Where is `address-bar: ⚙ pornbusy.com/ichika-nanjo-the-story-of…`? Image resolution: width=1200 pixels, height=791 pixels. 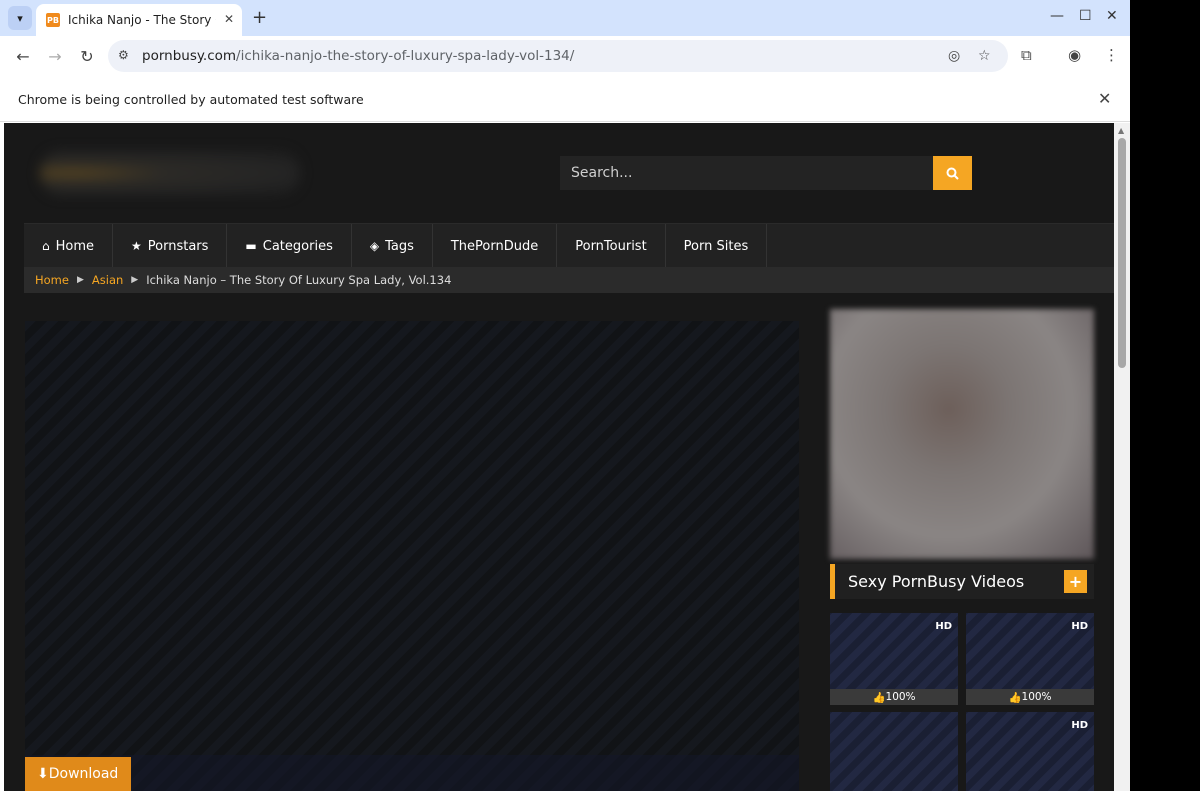 address-bar: ⚙ pornbusy.com/ichika-nanjo-the-story-of… is located at coordinates (558, 56).